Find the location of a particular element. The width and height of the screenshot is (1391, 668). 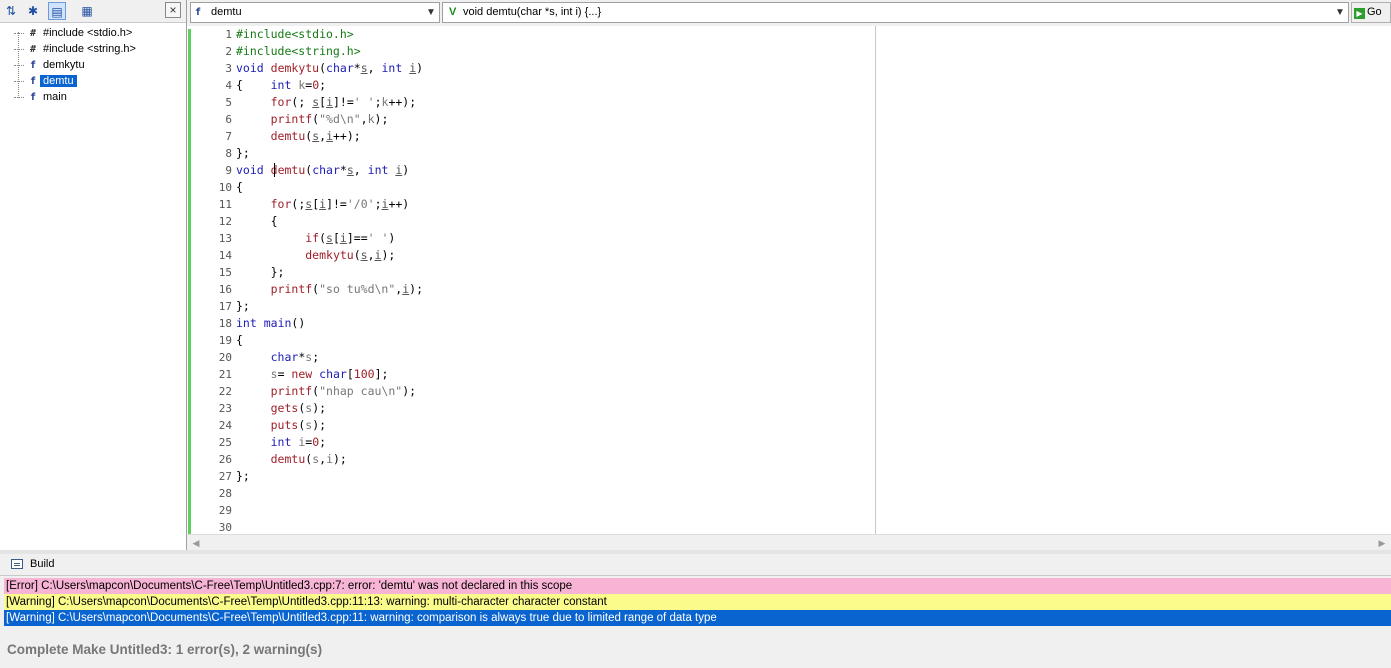

line-number: 18 is located at coordinates (225, 323).